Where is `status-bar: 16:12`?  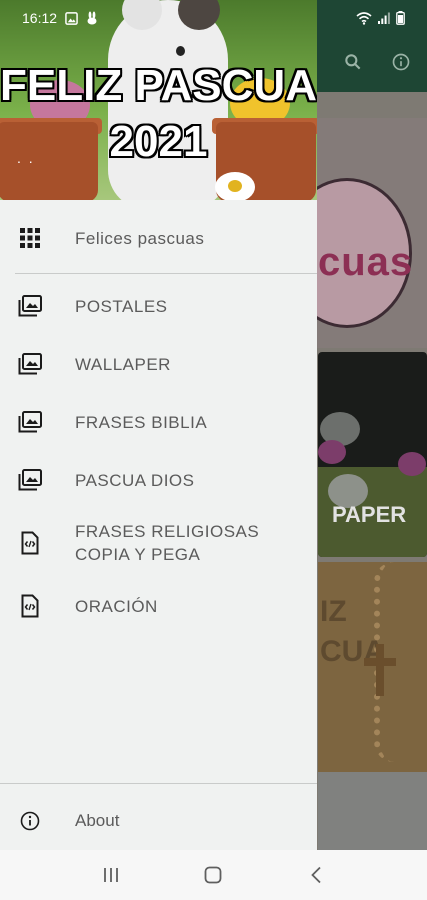
status-bar: 16:12 is located at coordinates (213, 18).